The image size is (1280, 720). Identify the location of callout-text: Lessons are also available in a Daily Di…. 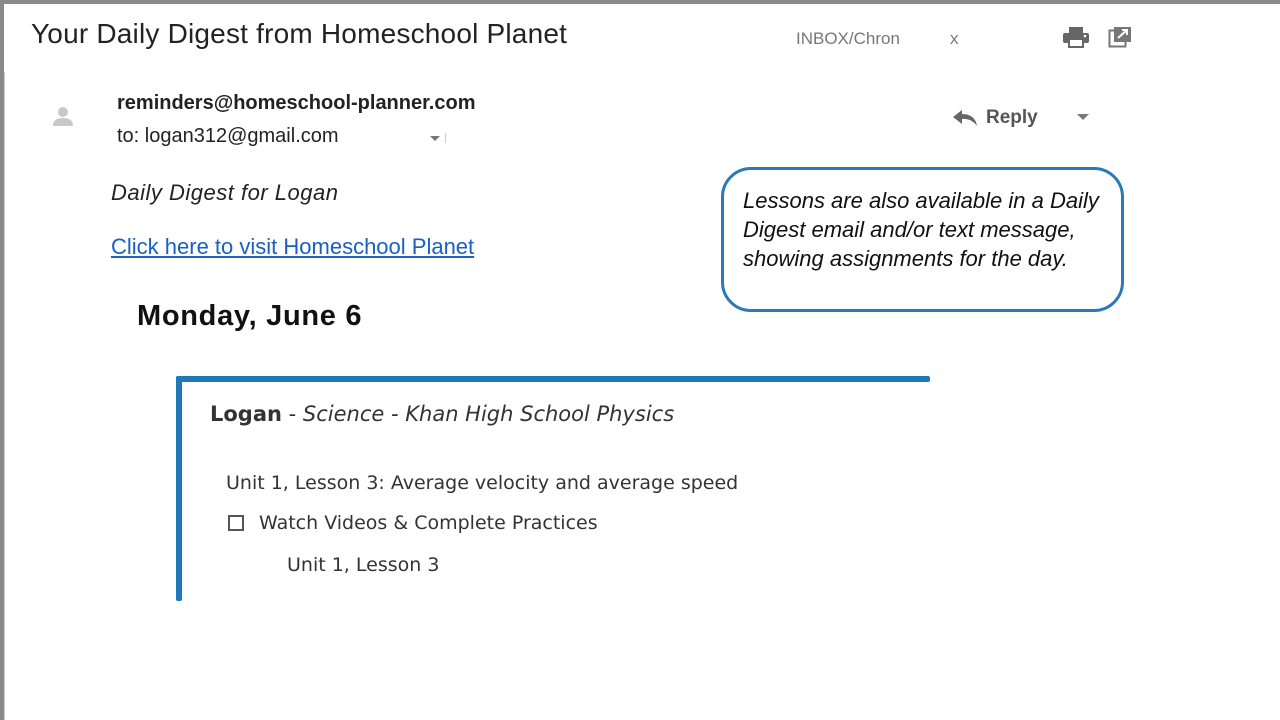
(921, 229).